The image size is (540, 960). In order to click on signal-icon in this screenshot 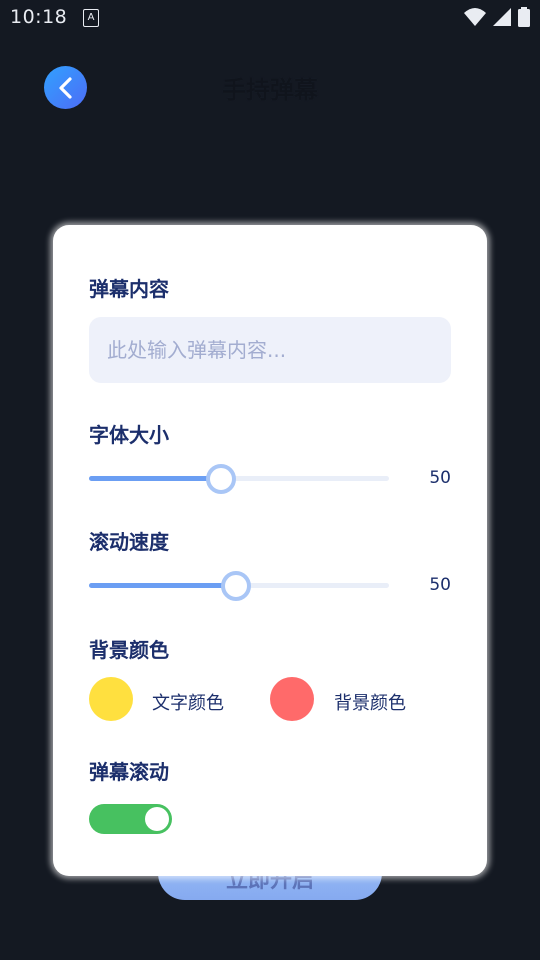, I will do `click(502, 17)`.